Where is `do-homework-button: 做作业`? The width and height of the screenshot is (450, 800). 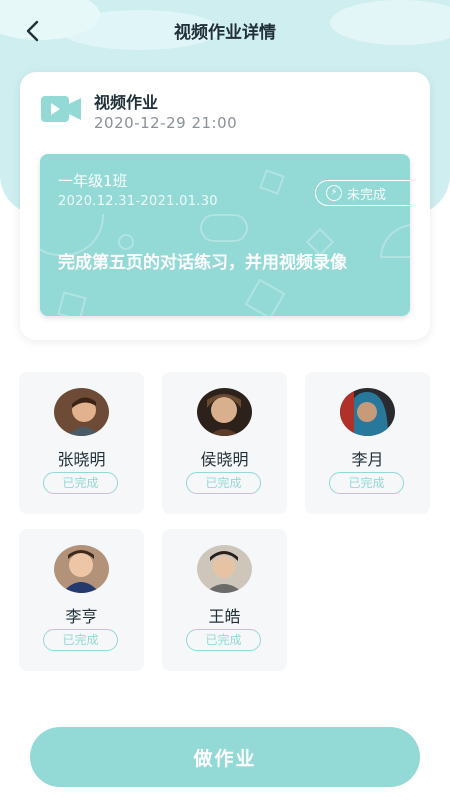
do-homework-button: 做作业 is located at coordinates (225, 757).